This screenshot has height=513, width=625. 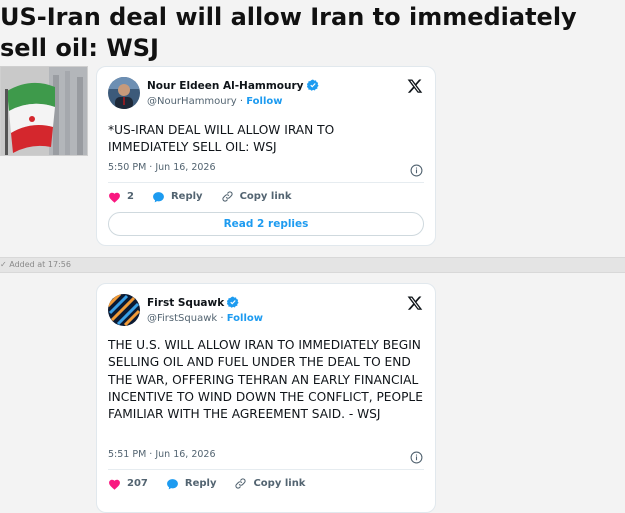 What do you see at coordinates (312, 265) in the screenshot?
I see `update-divider` at bounding box center [312, 265].